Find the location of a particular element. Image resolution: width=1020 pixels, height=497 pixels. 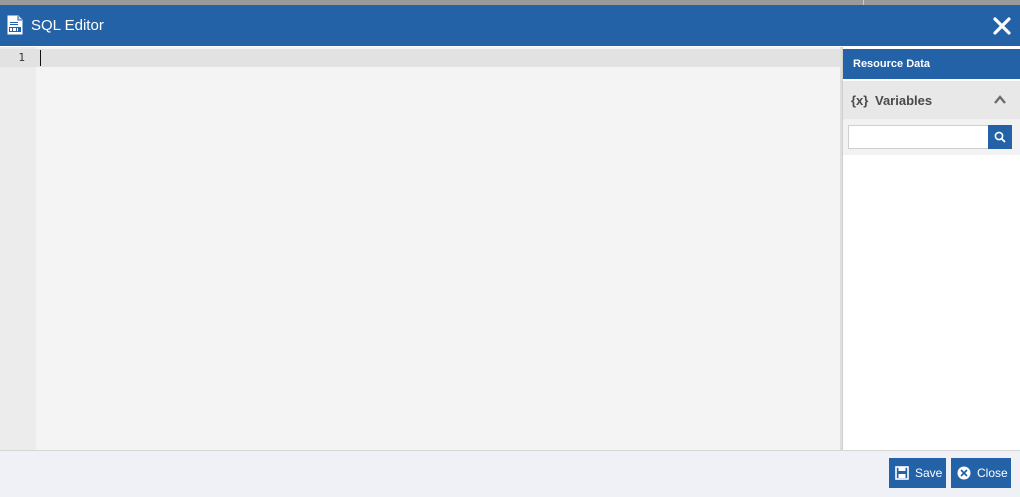

text-cursor is located at coordinates (40, 58).